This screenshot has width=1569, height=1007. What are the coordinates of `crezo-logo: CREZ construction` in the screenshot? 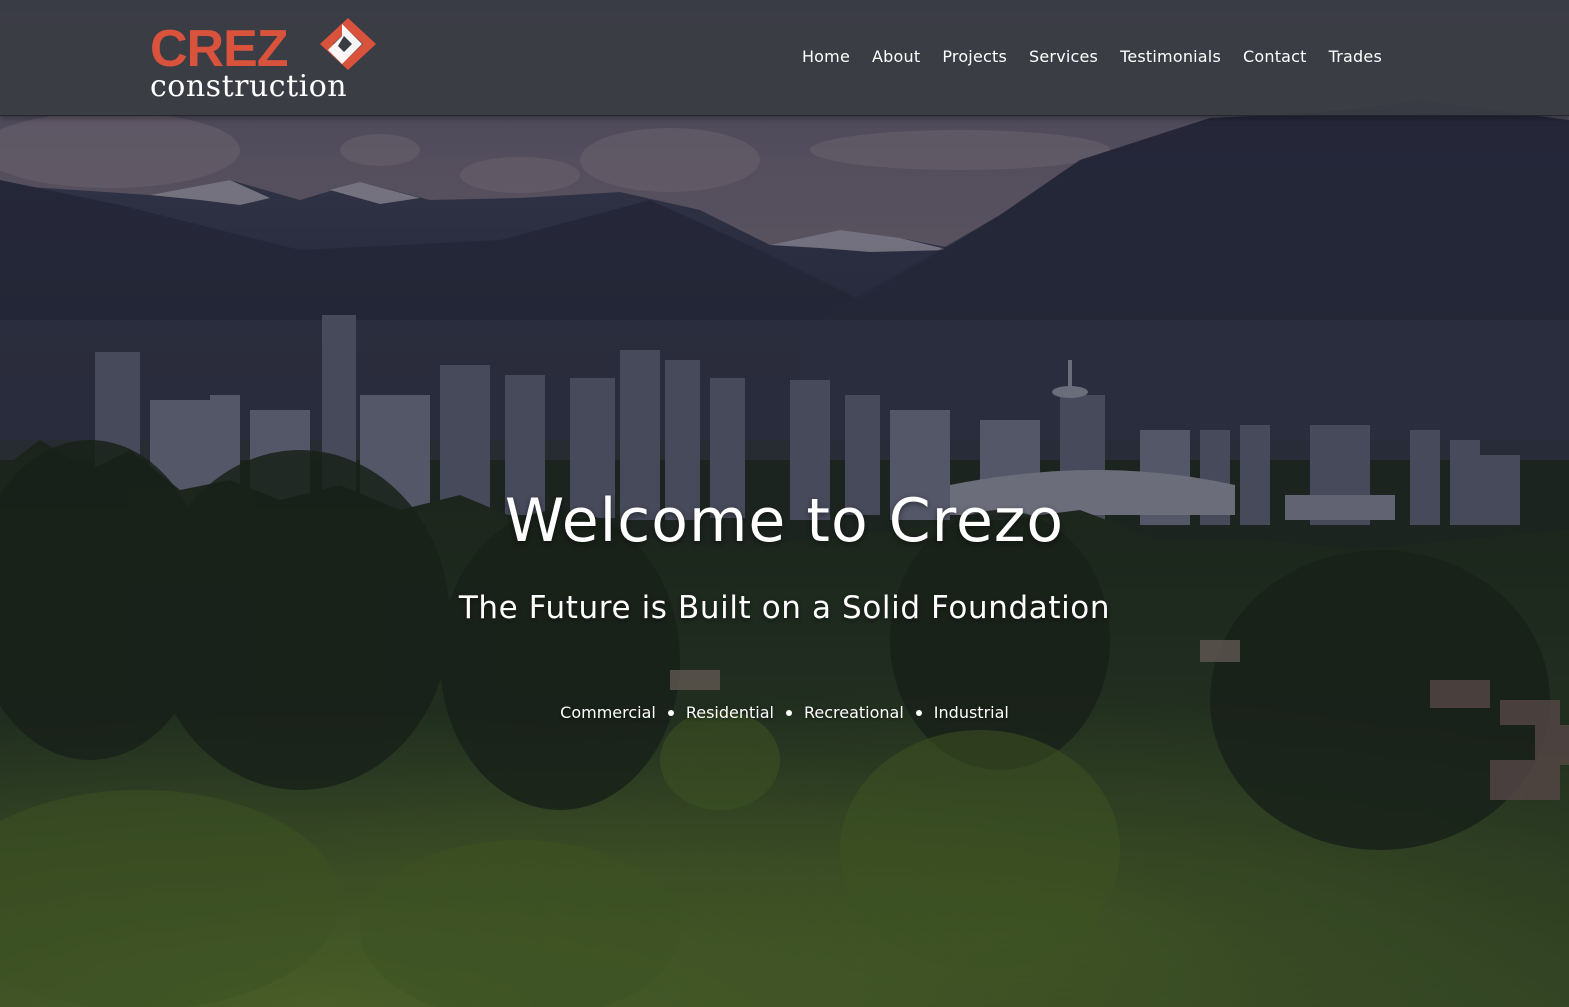 It's located at (272, 59).